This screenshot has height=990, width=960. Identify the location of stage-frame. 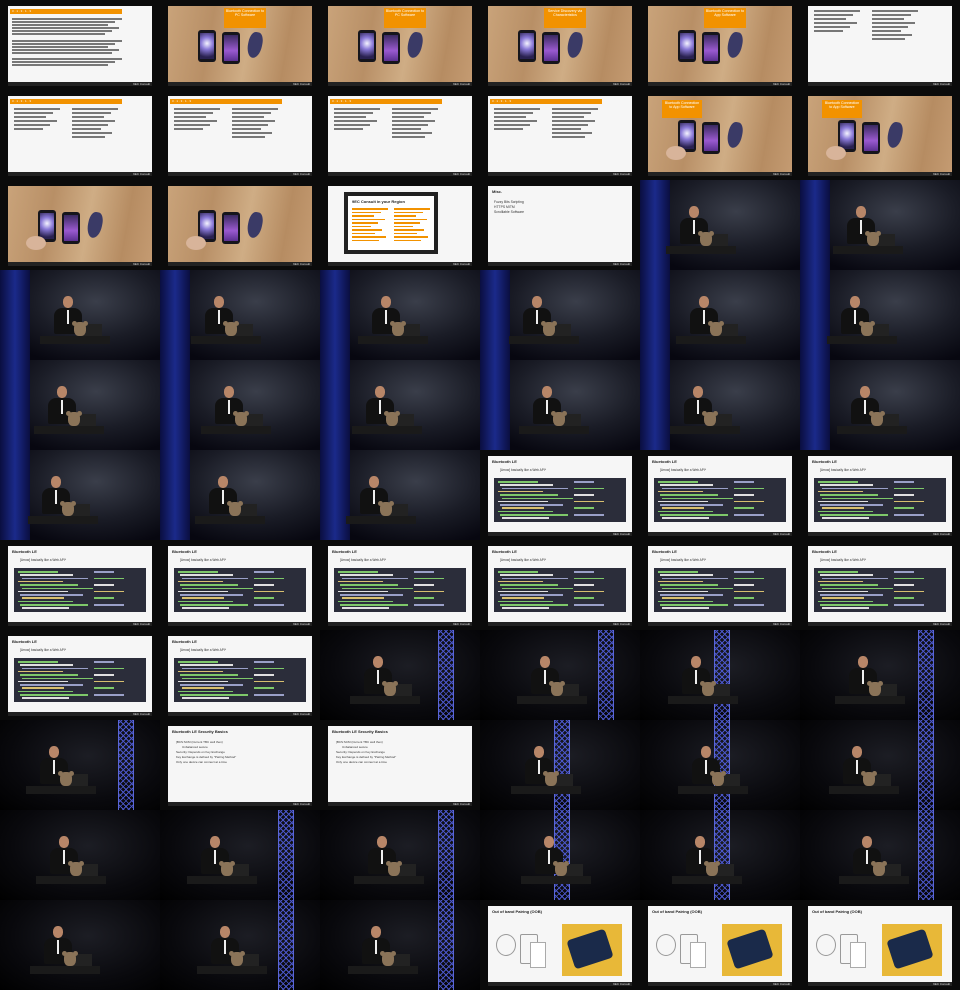
(560, 765).